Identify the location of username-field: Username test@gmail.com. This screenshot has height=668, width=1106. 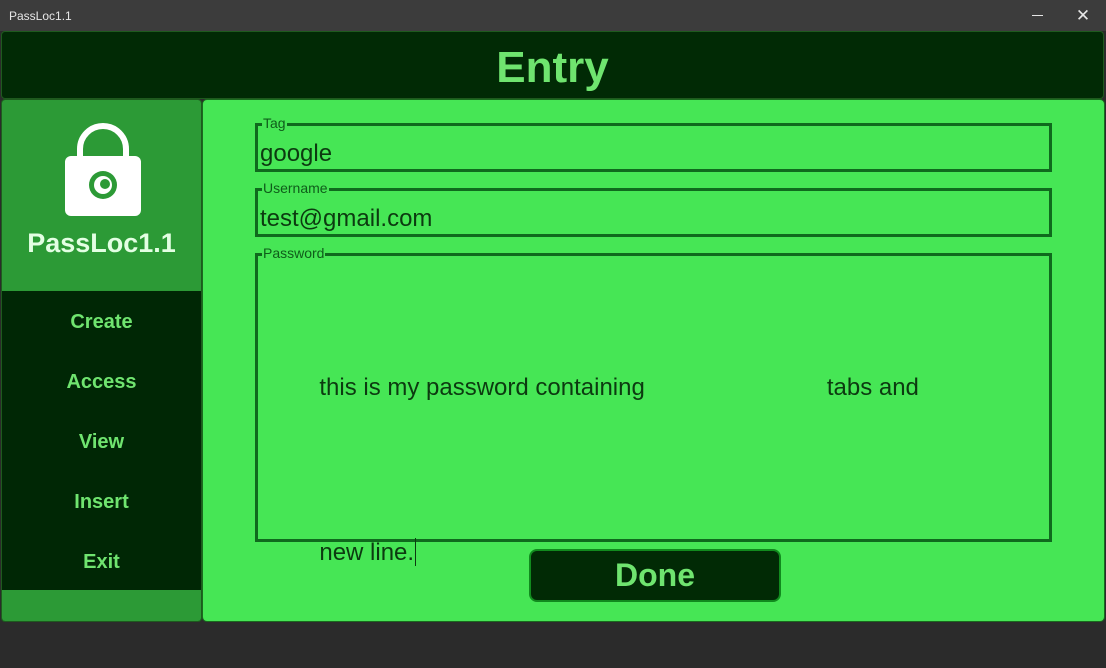
(653, 209).